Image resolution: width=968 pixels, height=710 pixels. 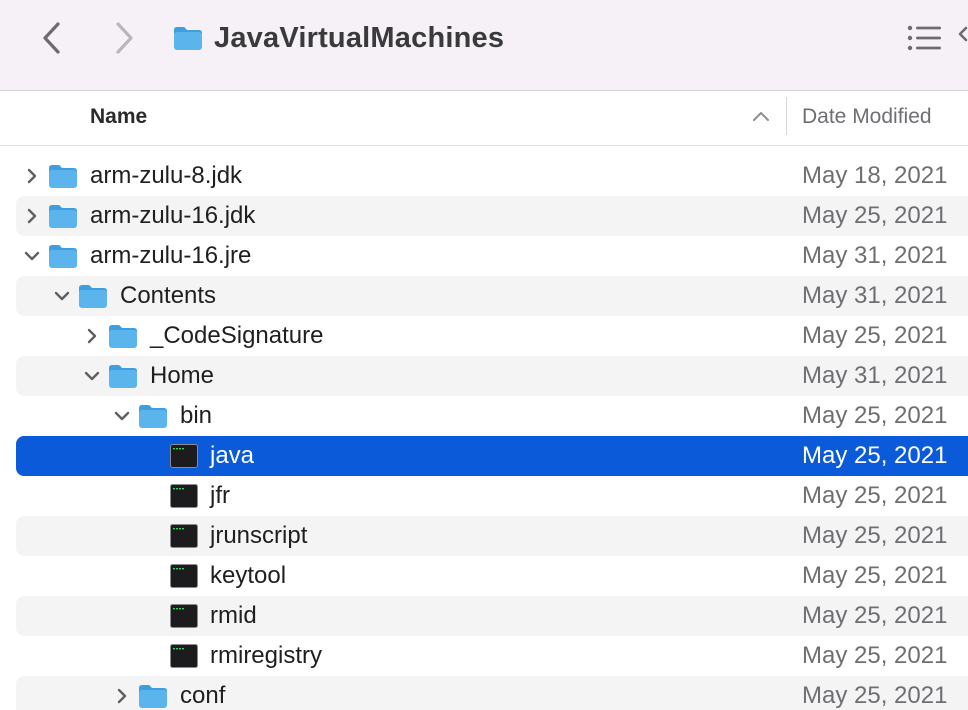 What do you see at coordinates (232, 455) in the screenshot?
I see `file-name: java` at bounding box center [232, 455].